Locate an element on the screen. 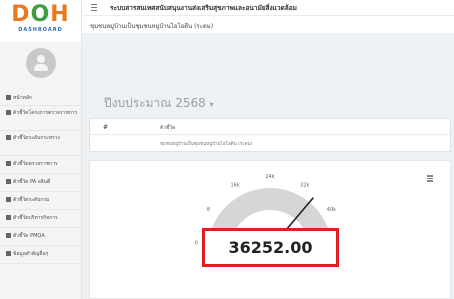  gauge-tick-label: 32k is located at coordinates (304, 186).